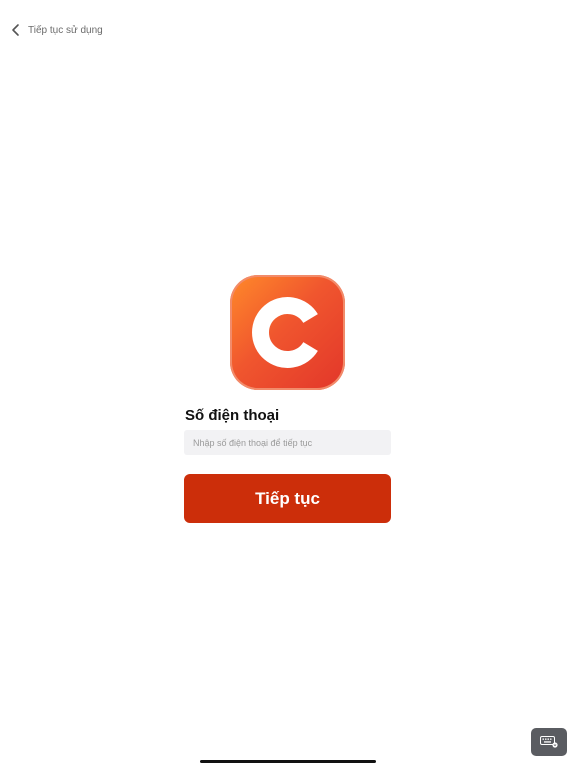  What do you see at coordinates (287, 498) in the screenshot?
I see `continue-button: Tiếp tục` at bounding box center [287, 498].